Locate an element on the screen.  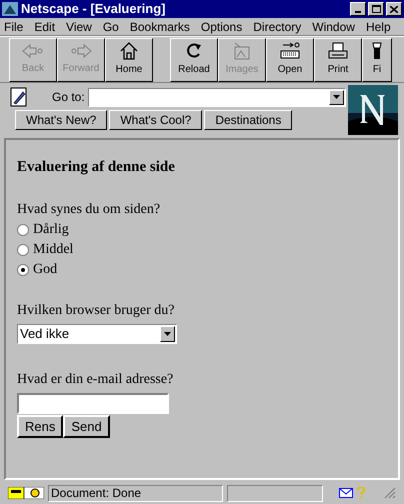
window-title: Netscape - [Evaluering] is located at coordinates (93, 9).